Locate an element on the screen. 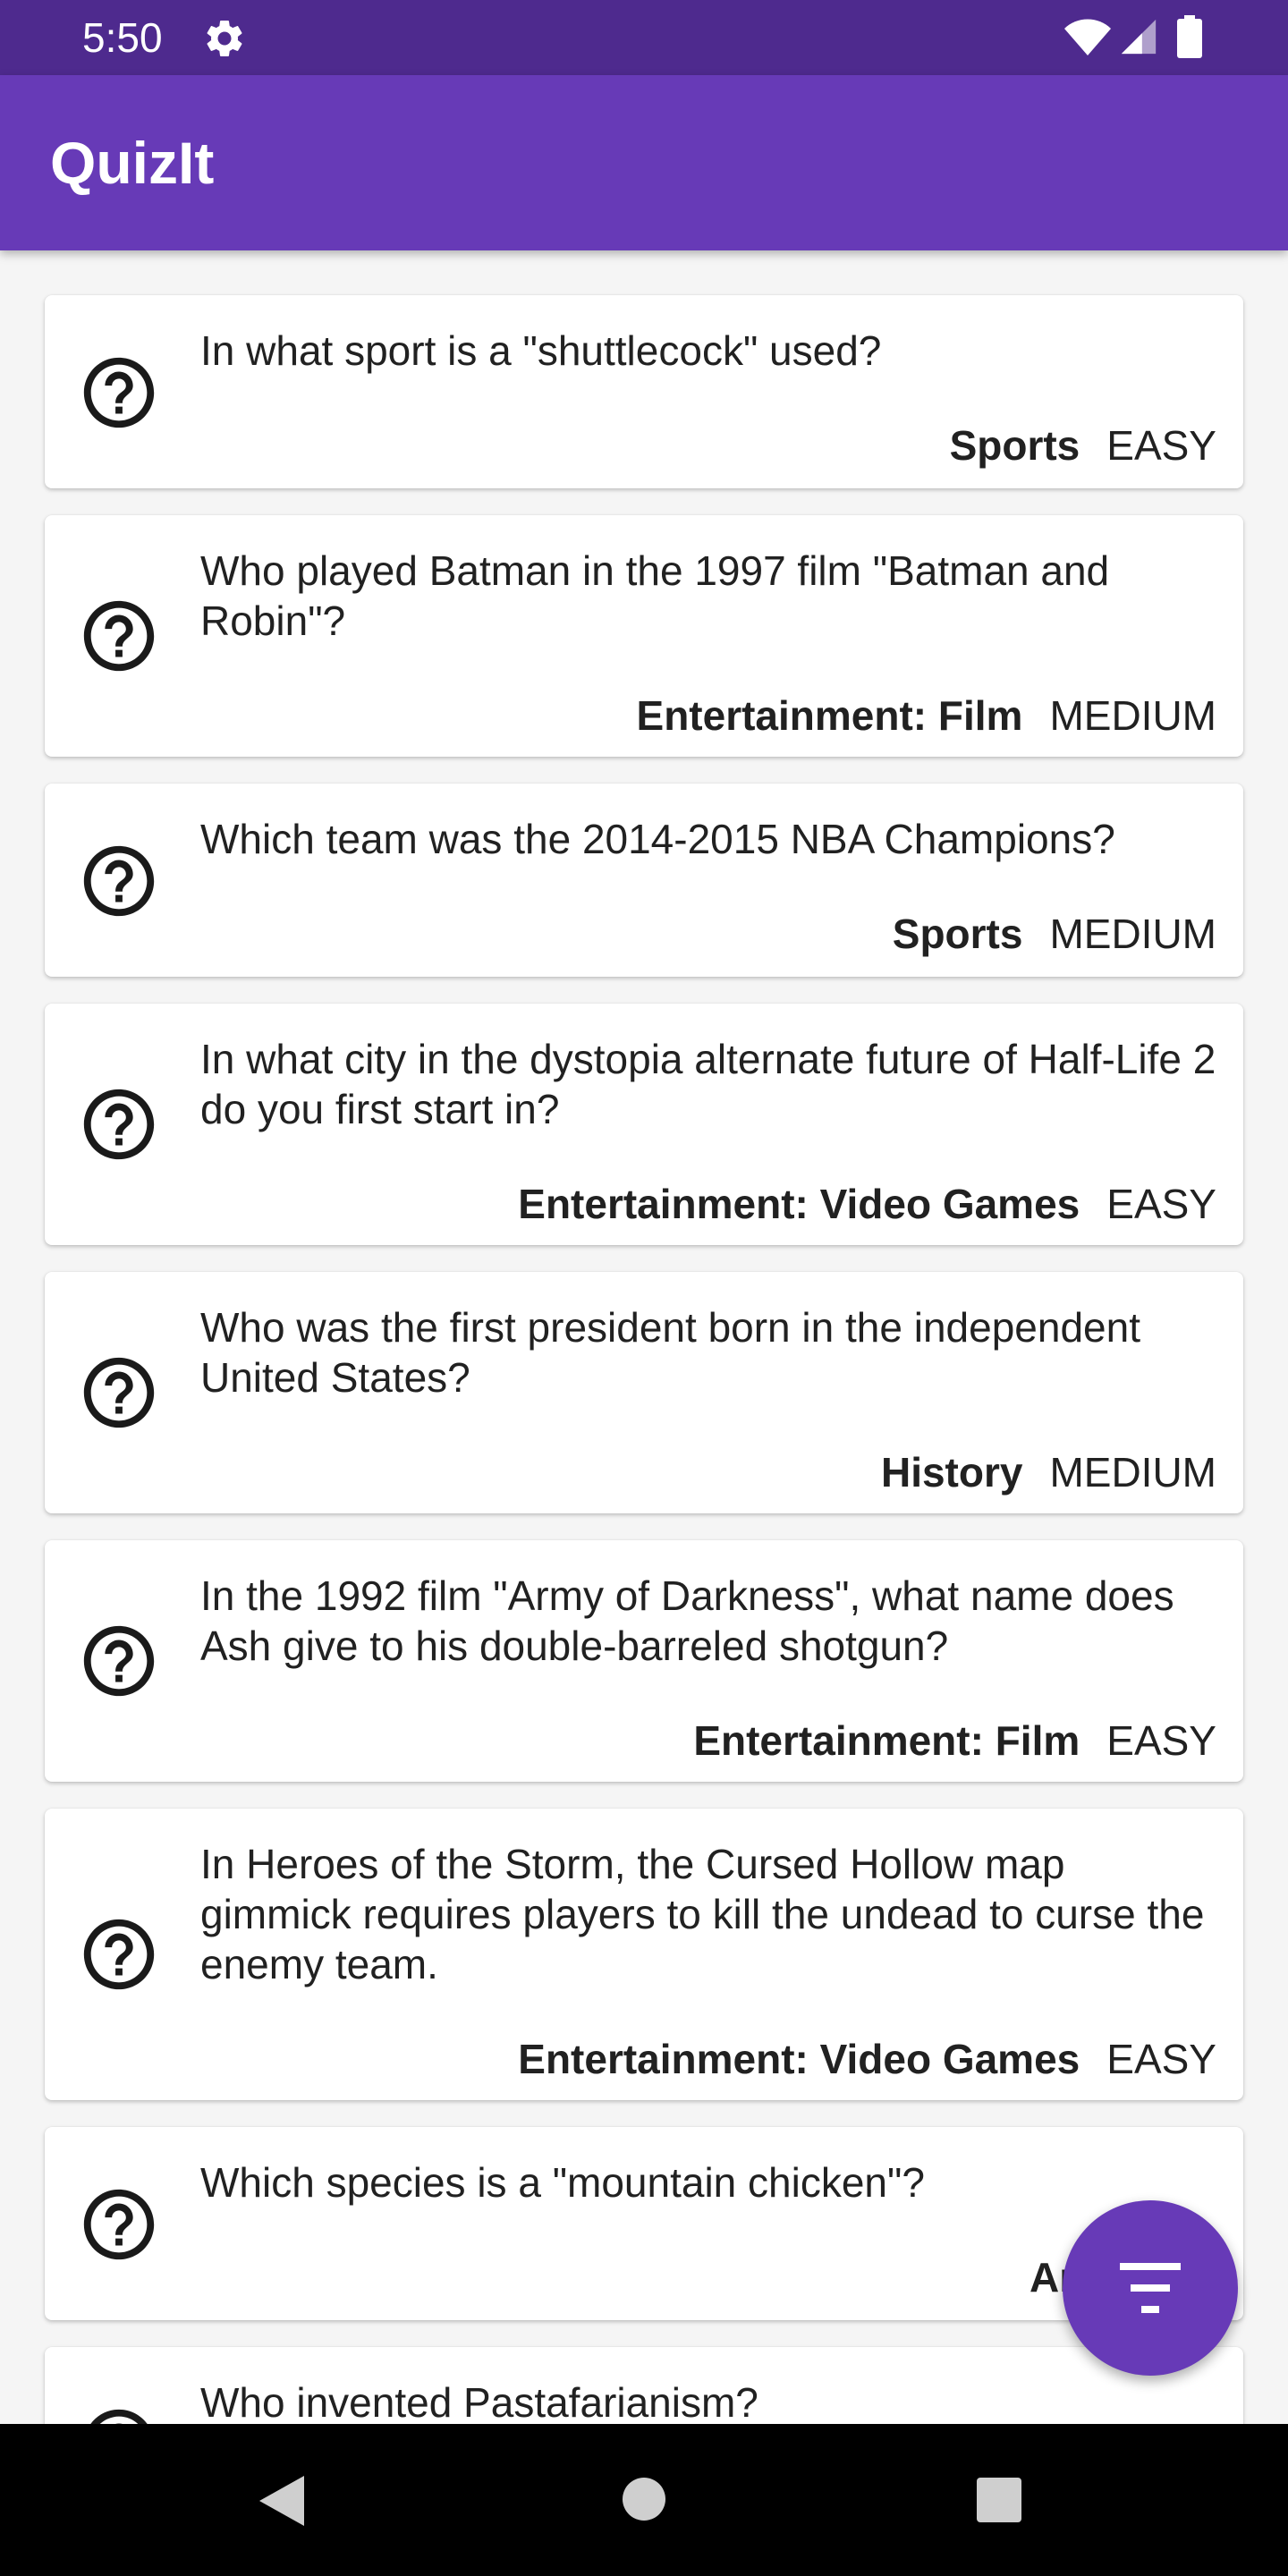 The width and height of the screenshot is (1288, 2576). question-text: Which species is a "mountain chicken"? is located at coordinates (562, 2182).